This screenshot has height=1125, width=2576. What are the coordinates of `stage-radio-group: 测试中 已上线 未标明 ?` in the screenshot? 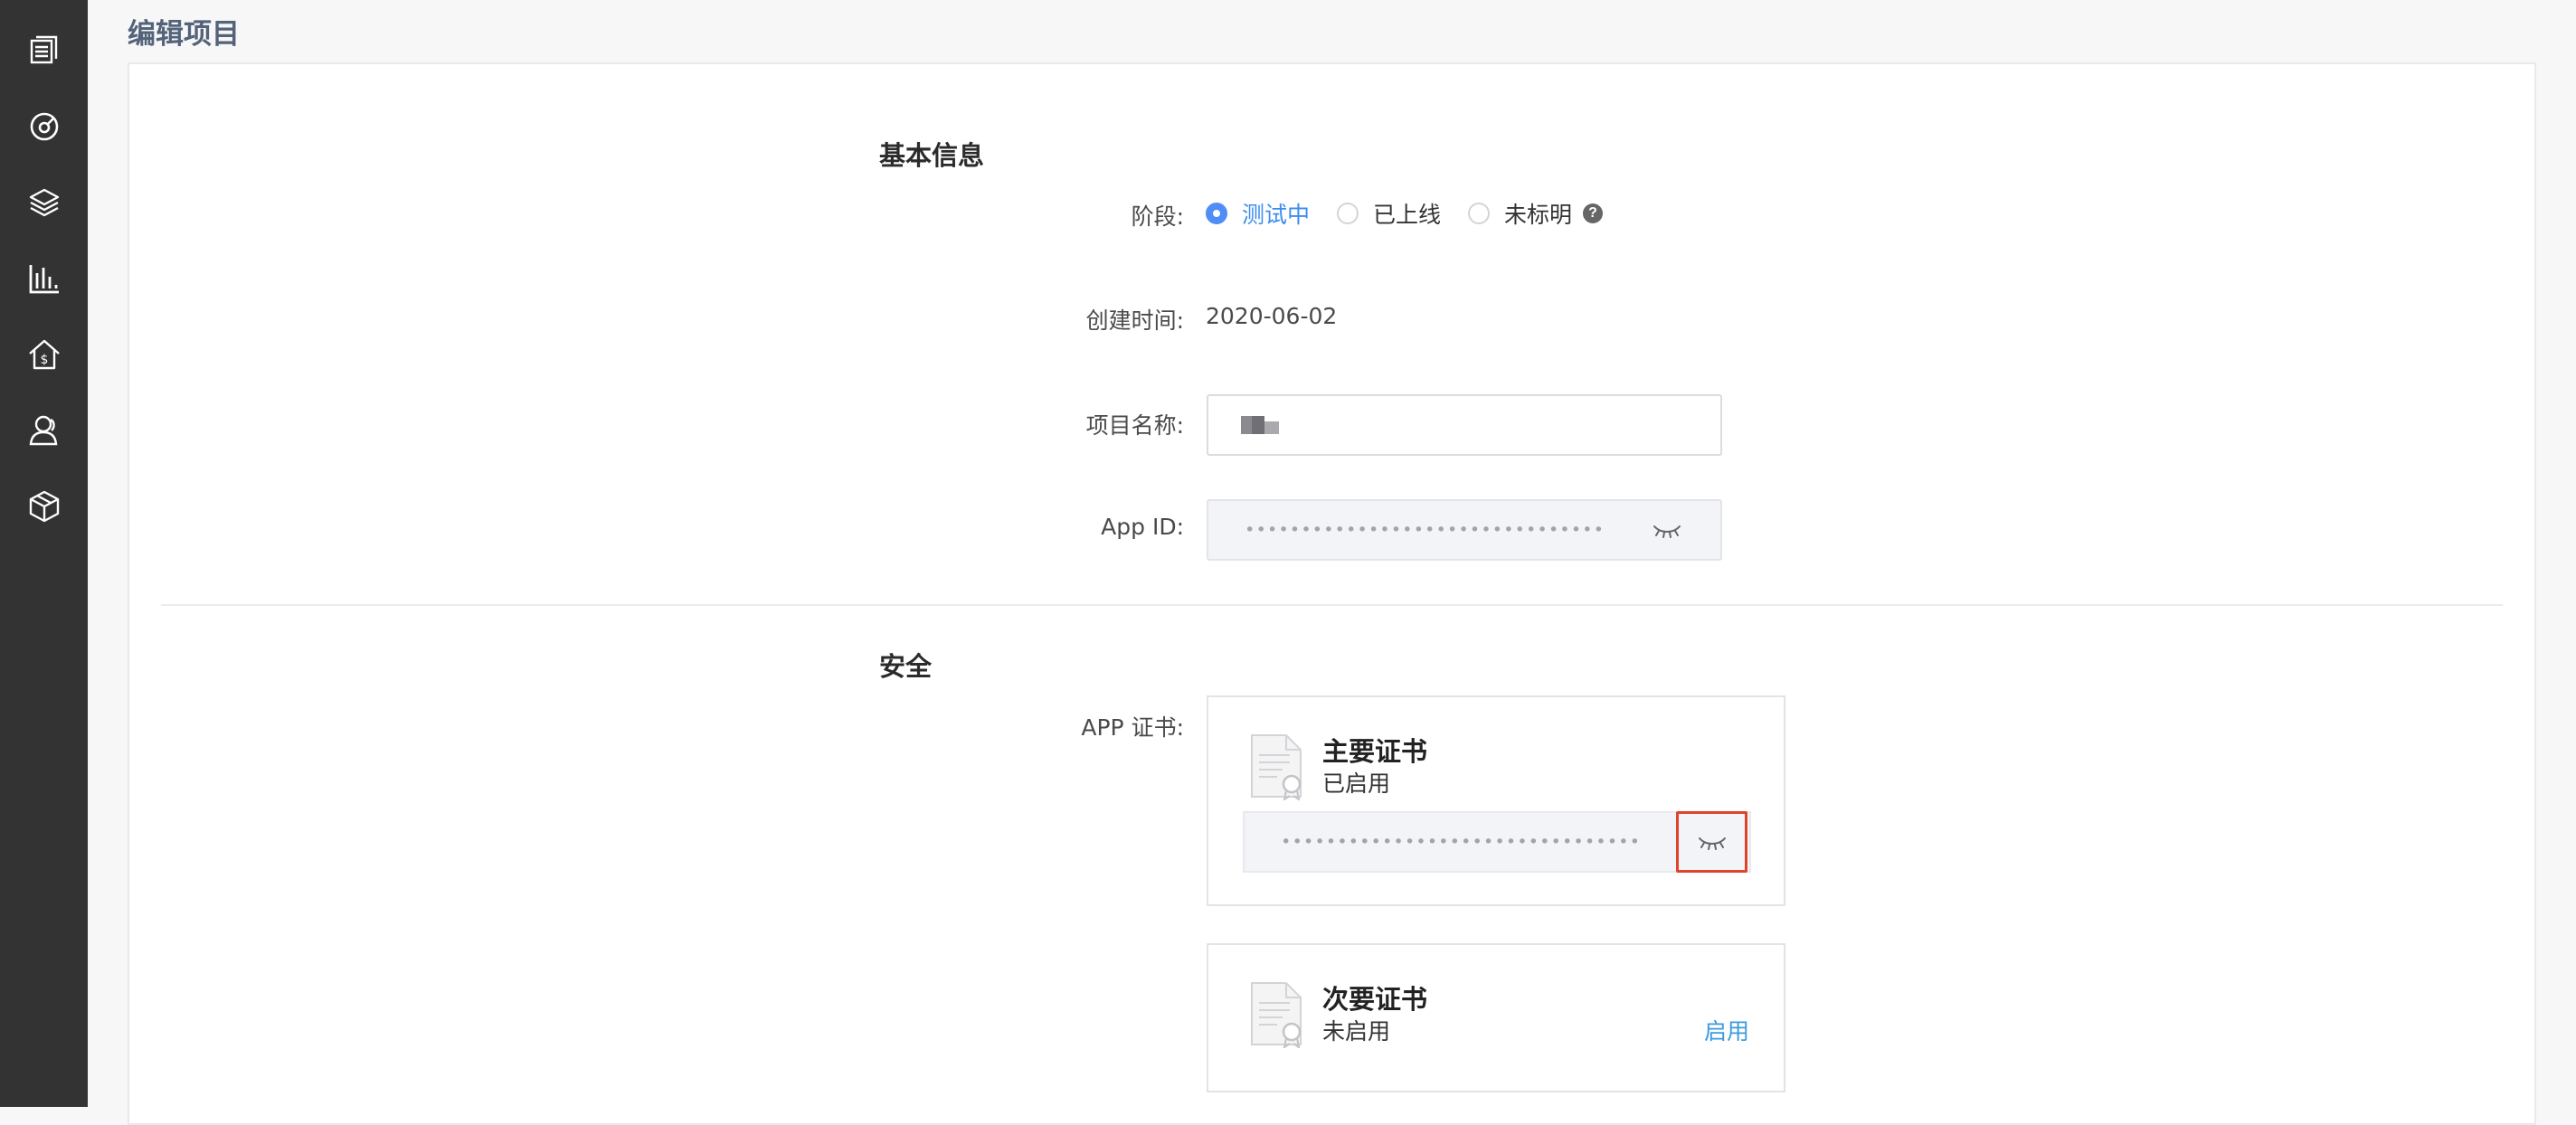 It's located at (1405, 213).